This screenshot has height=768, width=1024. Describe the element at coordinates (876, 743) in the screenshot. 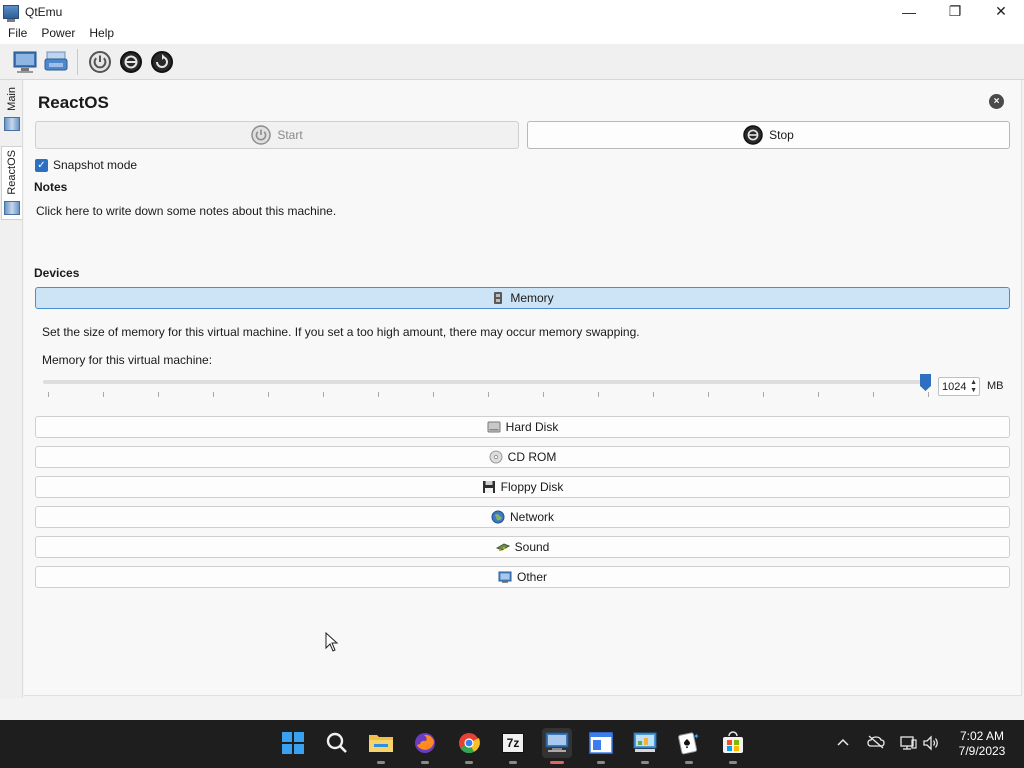

I see `onedrive-offline-icon` at that location.